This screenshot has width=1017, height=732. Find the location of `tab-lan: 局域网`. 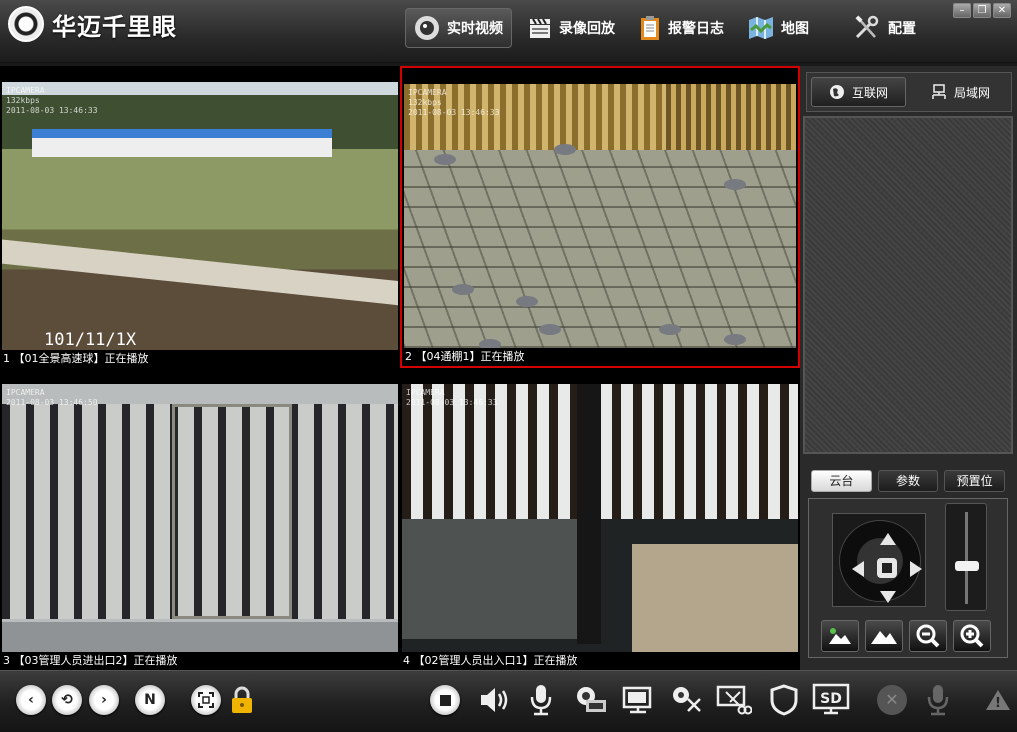

tab-lan: 局域网 is located at coordinates (960, 92).